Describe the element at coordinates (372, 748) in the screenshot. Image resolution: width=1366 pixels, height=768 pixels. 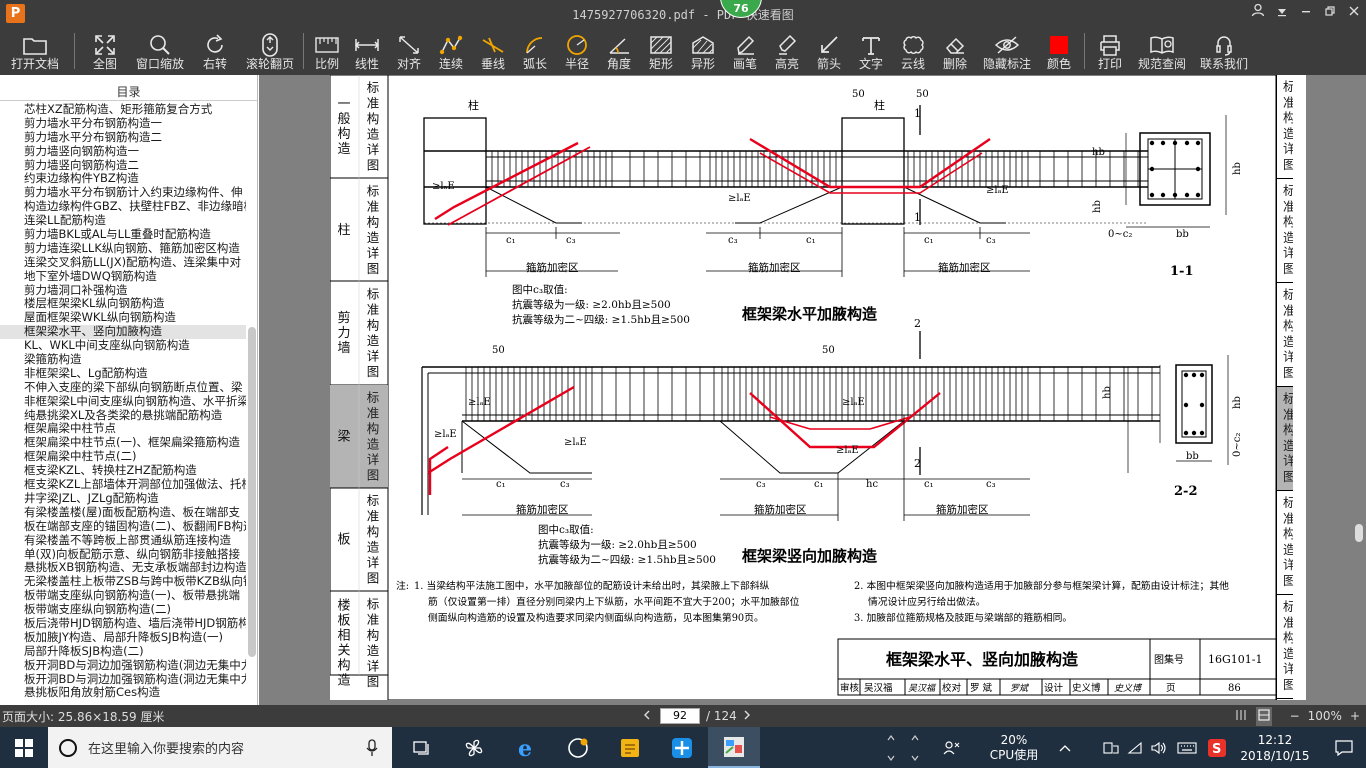
I see `microphone-icon` at that location.